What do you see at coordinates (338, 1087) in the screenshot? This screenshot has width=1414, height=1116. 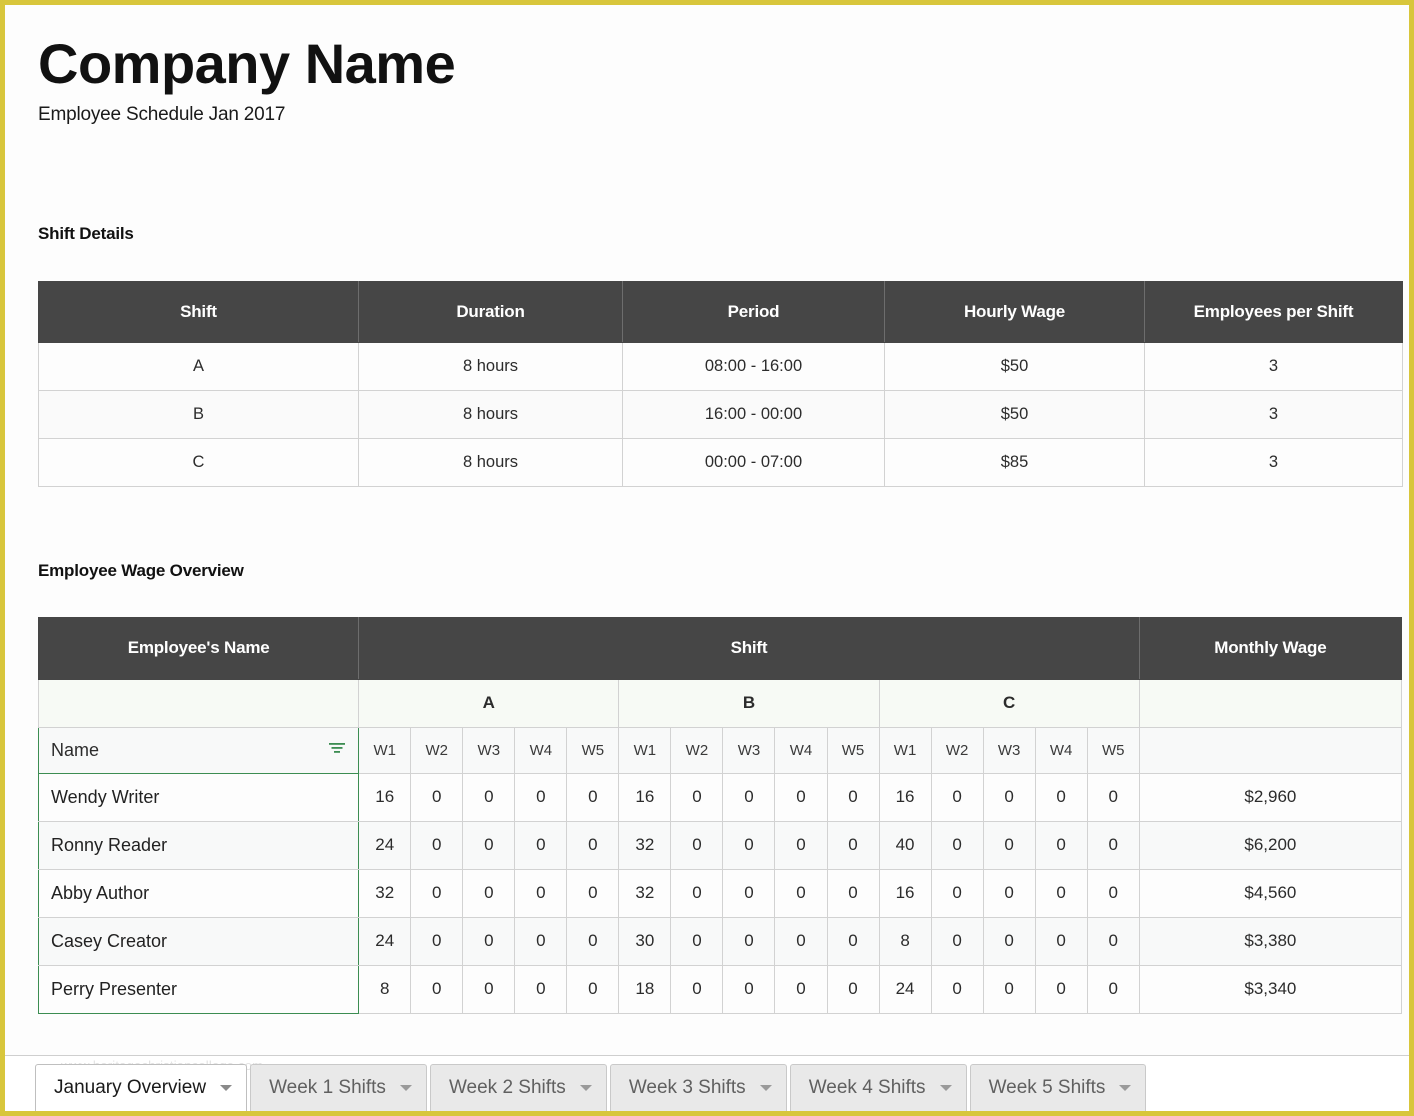 I see `sheet-tab-week-1-shifts: Week 1 Shifts` at bounding box center [338, 1087].